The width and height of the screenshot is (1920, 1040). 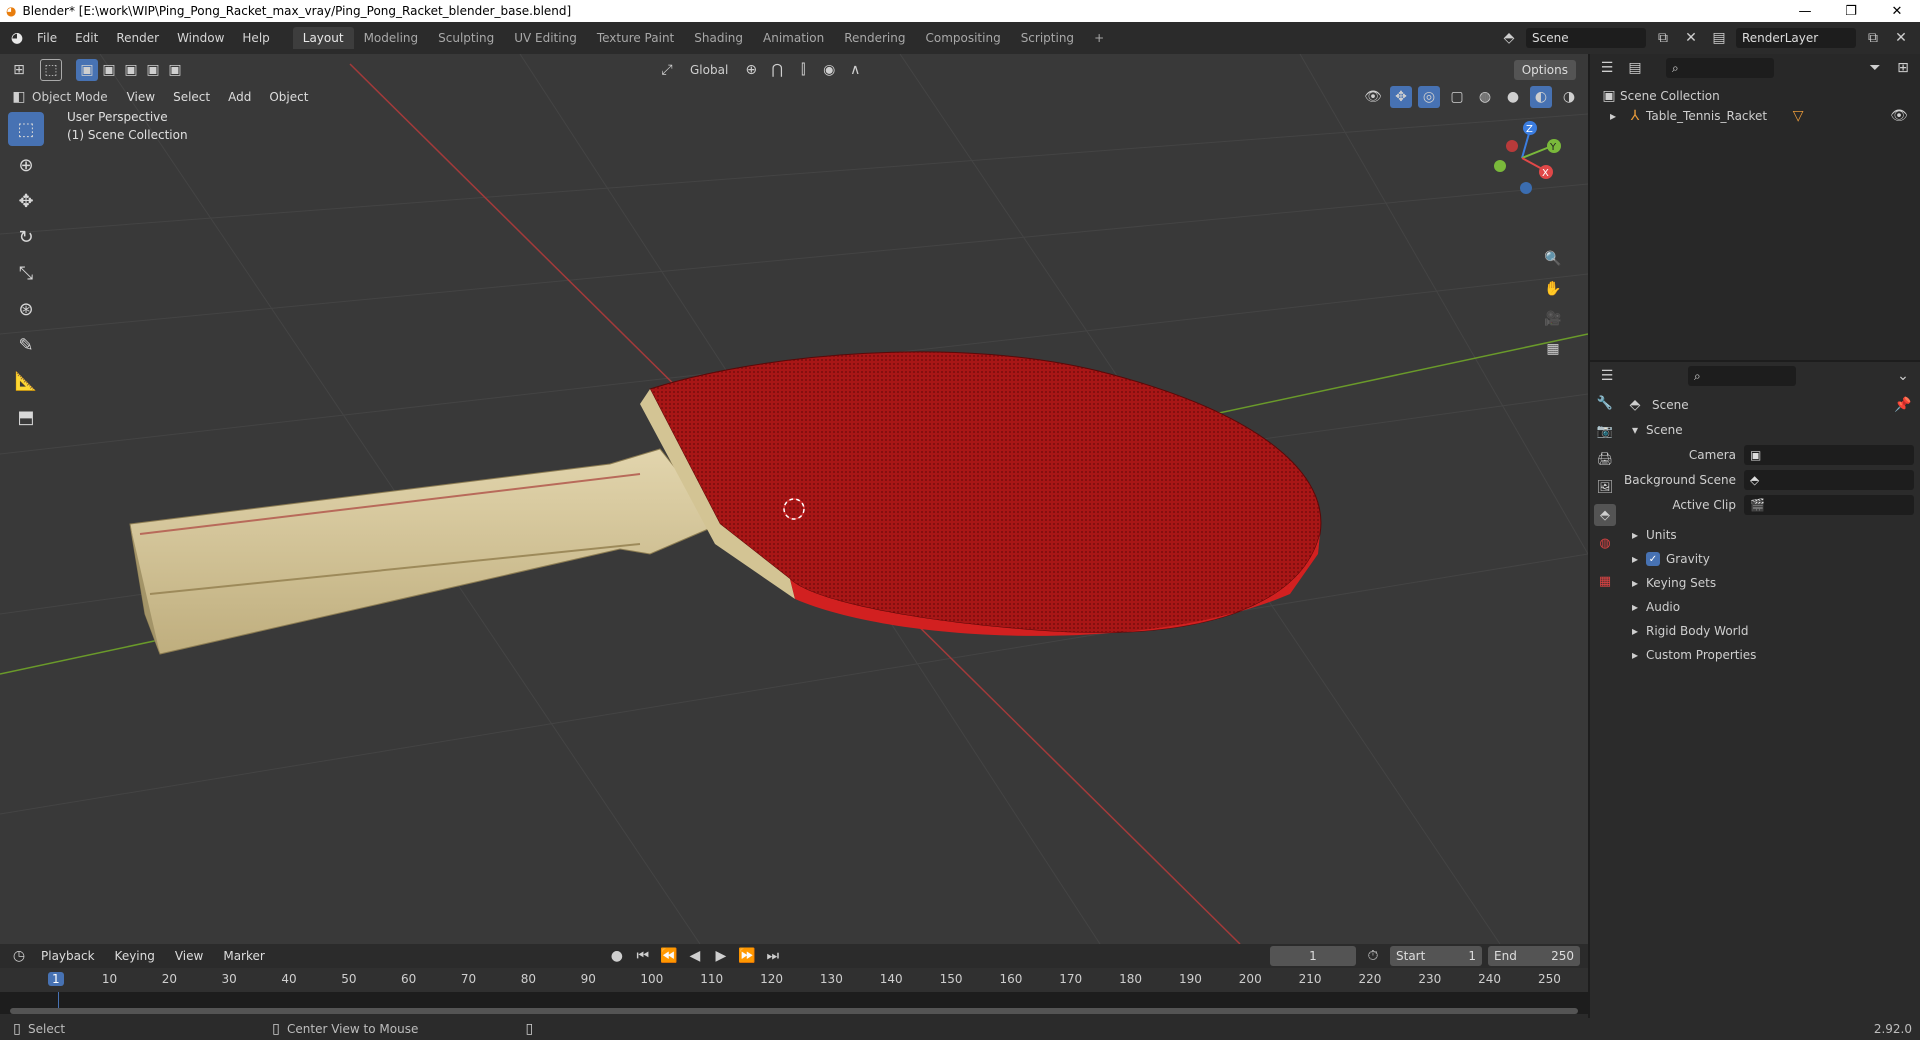 What do you see at coordinates (141, 97) in the screenshot?
I see `viewport-menu-view: View` at bounding box center [141, 97].